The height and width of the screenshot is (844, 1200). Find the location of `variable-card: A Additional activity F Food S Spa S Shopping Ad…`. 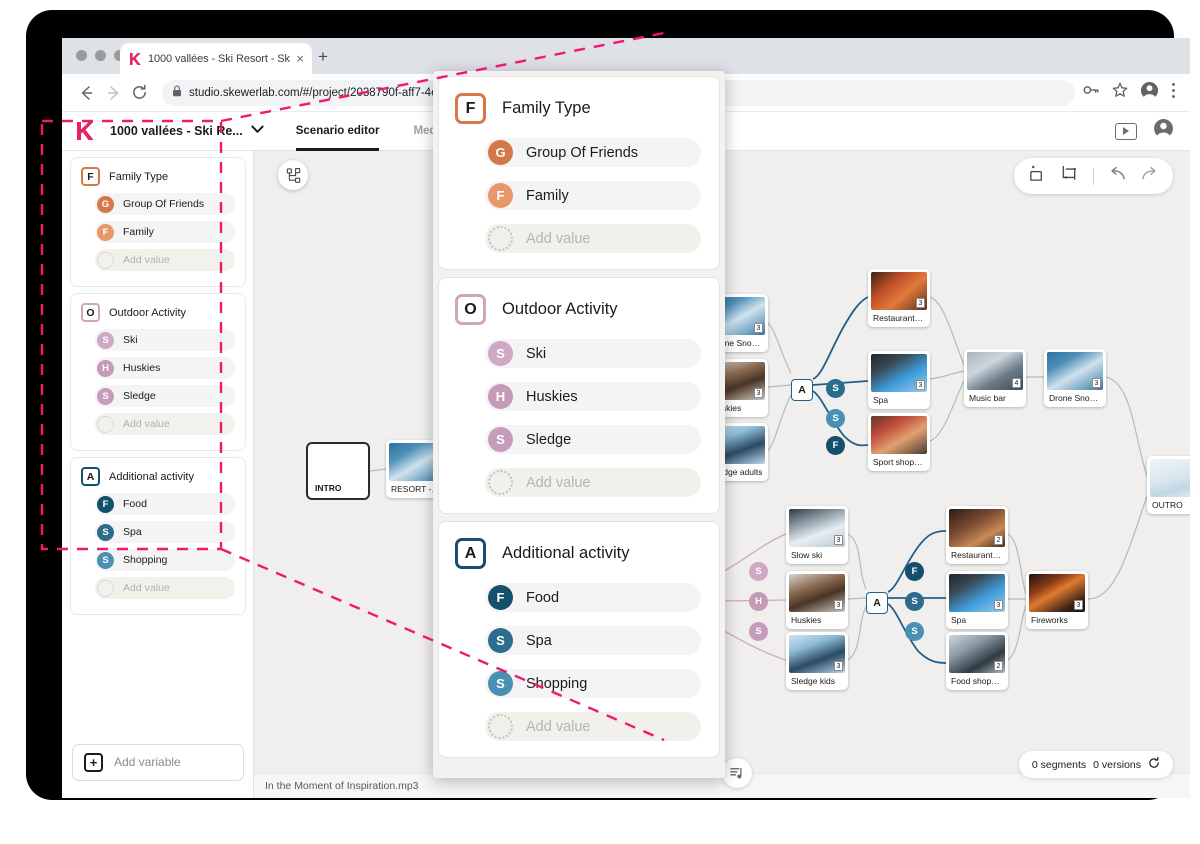

variable-card: A Additional activity F Food S Spa S Shopping Ad… is located at coordinates (158, 536).